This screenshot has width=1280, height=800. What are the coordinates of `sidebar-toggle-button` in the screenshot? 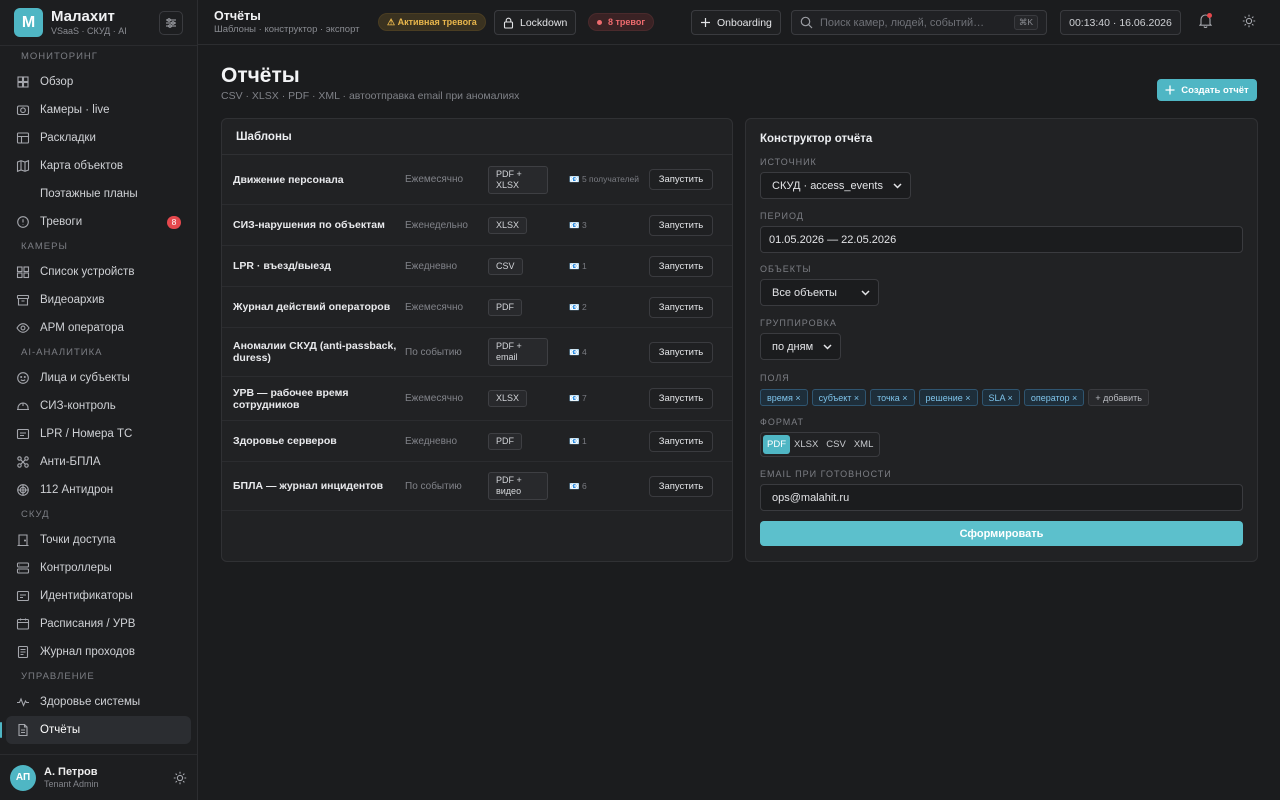 It's located at (171, 22).